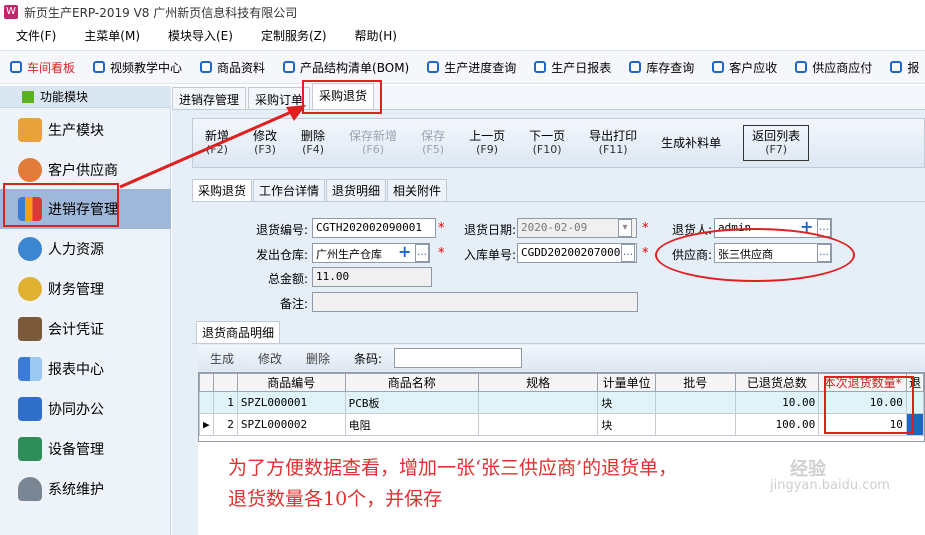 Image resolution: width=925 pixels, height=535 pixels. I want to click on toolbar-payable: 供应商应付, so click(832, 67).